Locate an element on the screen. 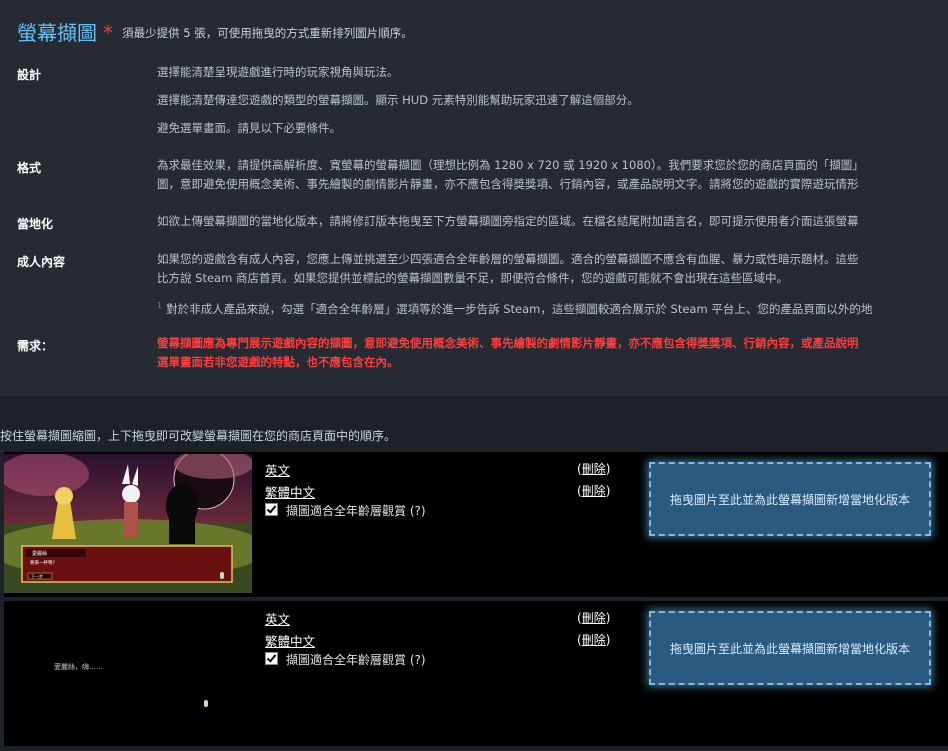 The width and height of the screenshot is (948, 751). adult-label: 成人內容 is located at coordinates (41, 262).